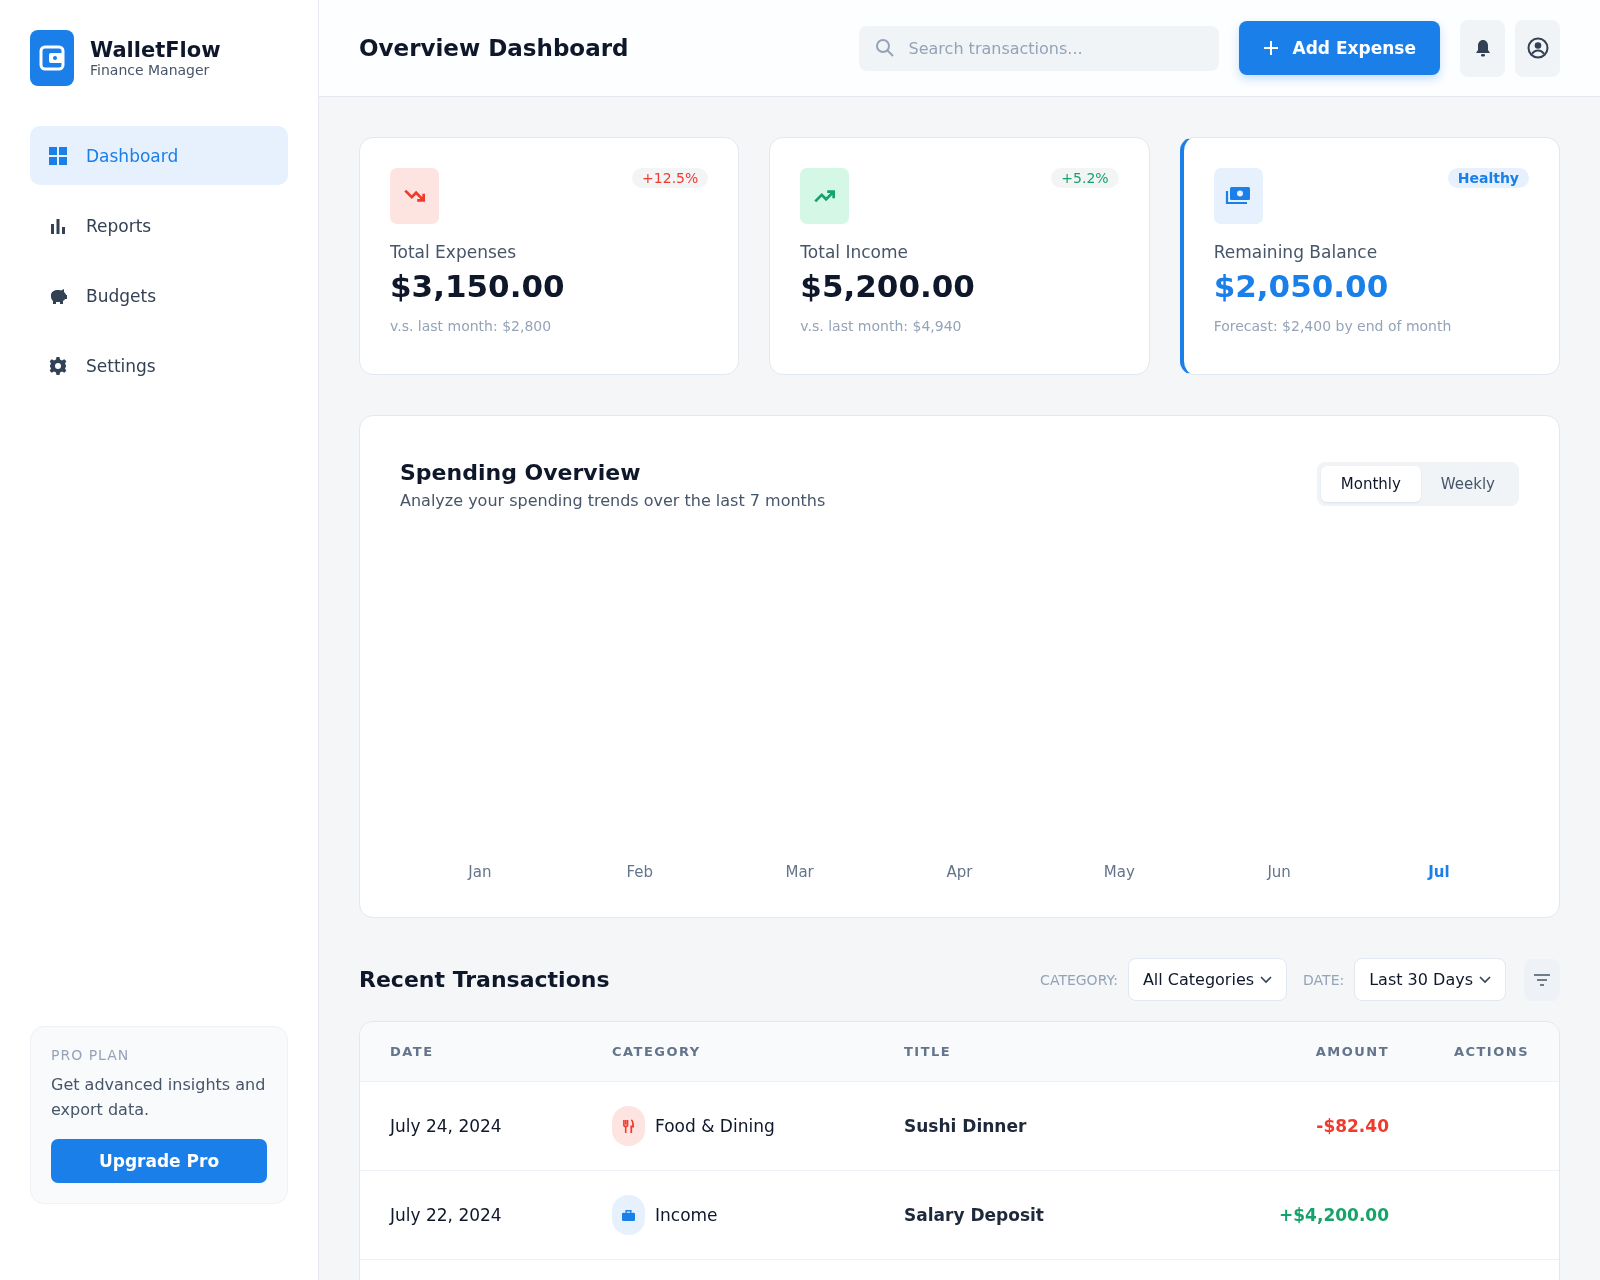 The image size is (1600, 1280). I want to click on stat-label: Total Expenses, so click(454, 252).